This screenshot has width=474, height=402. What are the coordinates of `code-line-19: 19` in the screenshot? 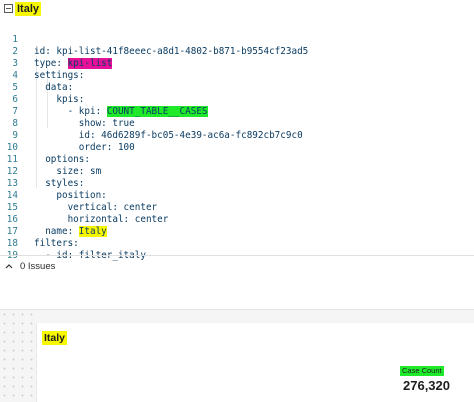 It's located at (11, 249).